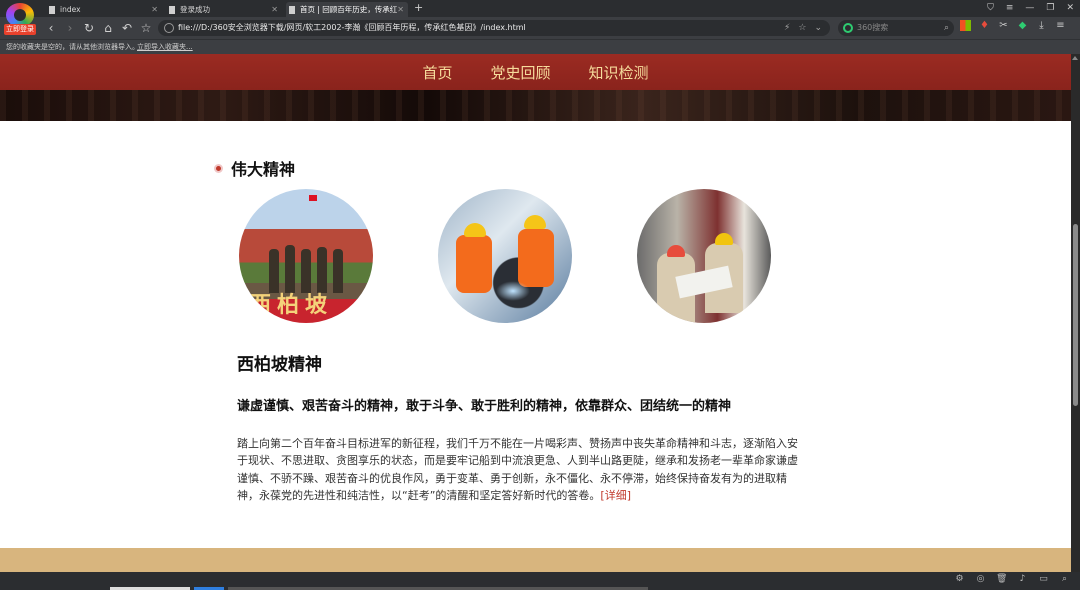 The image size is (1080, 590). Describe the element at coordinates (818, 28) in the screenshot. I see `chevron-down-icon: ⌄` at that location.